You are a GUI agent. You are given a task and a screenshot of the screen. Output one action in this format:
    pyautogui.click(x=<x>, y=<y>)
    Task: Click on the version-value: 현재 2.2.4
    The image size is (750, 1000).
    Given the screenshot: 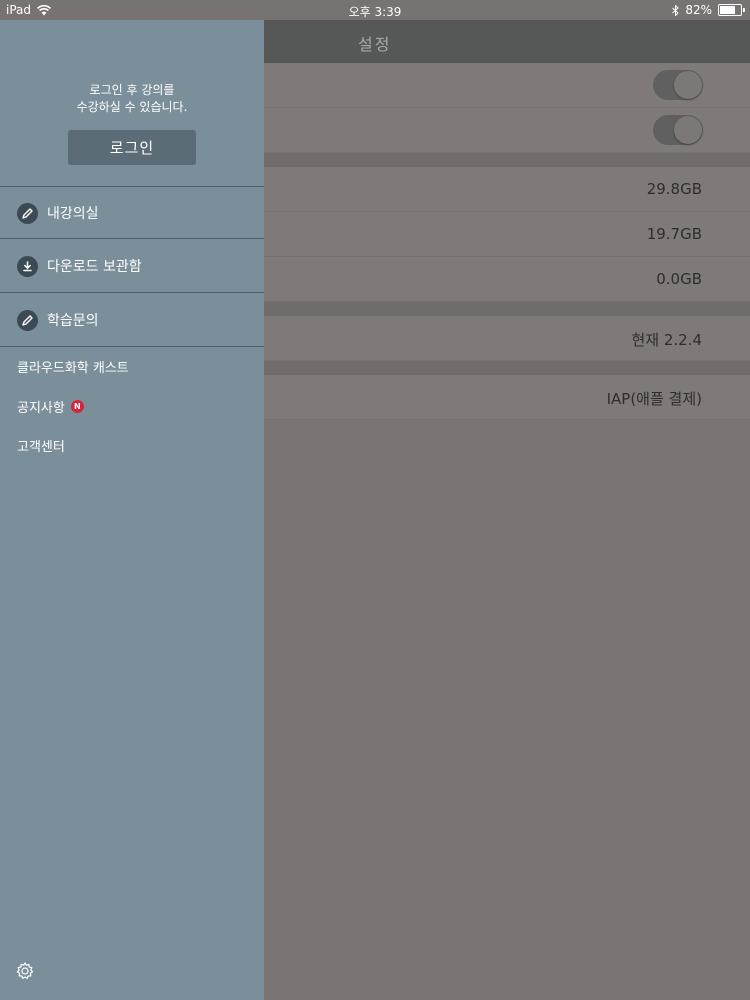 What is the action you would take?
    pyautogui.click(x=666, y=340)
    